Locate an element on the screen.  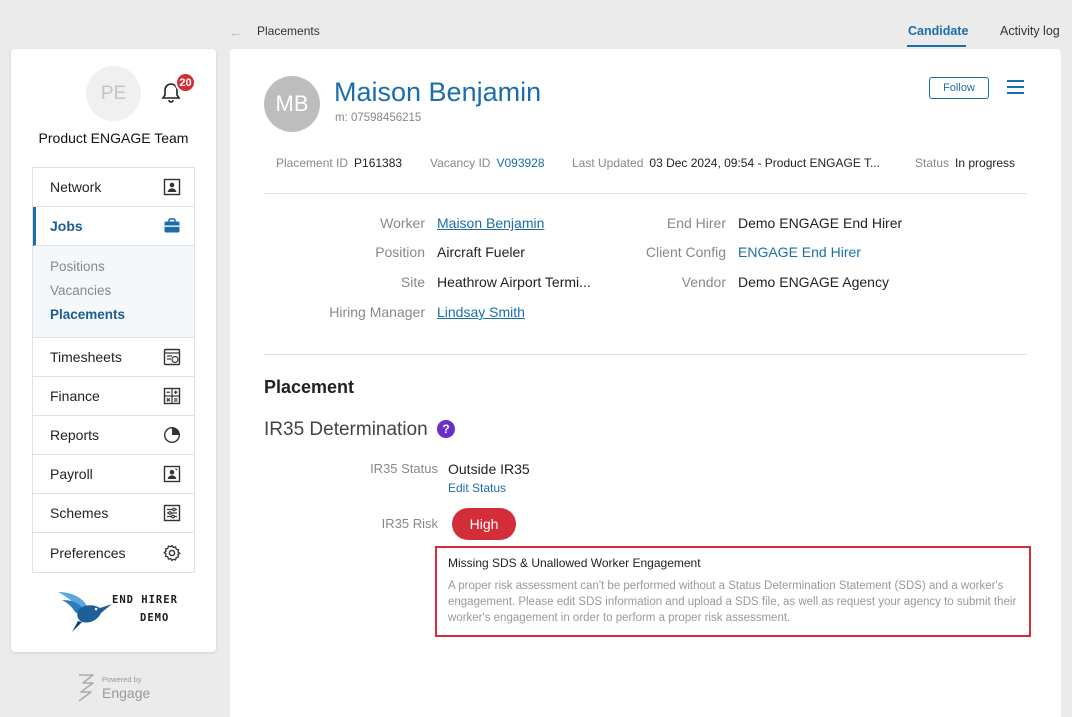
candidate-mobile: m: 07598456215 is located at coordinates (378, 118).